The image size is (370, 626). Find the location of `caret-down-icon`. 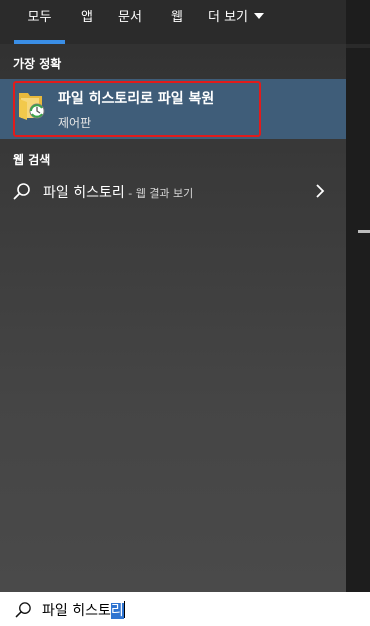

caret-down-icon is located at coordinates (259, 16).